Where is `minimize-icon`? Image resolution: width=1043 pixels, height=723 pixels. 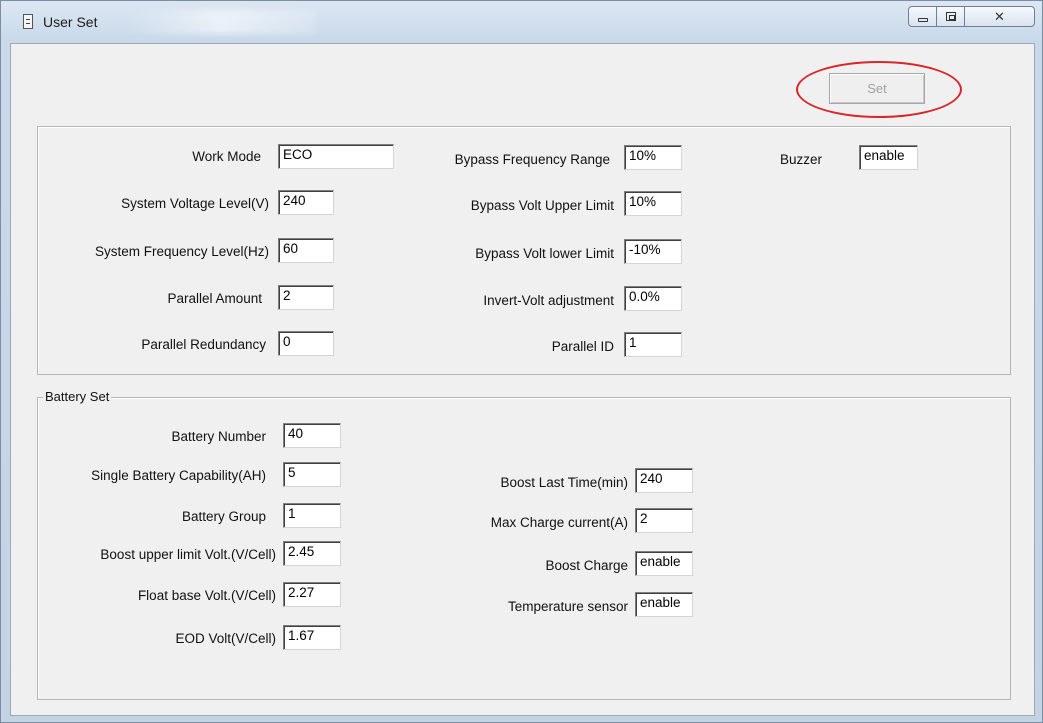 minimize-icon is located at coordinates (922, 19).